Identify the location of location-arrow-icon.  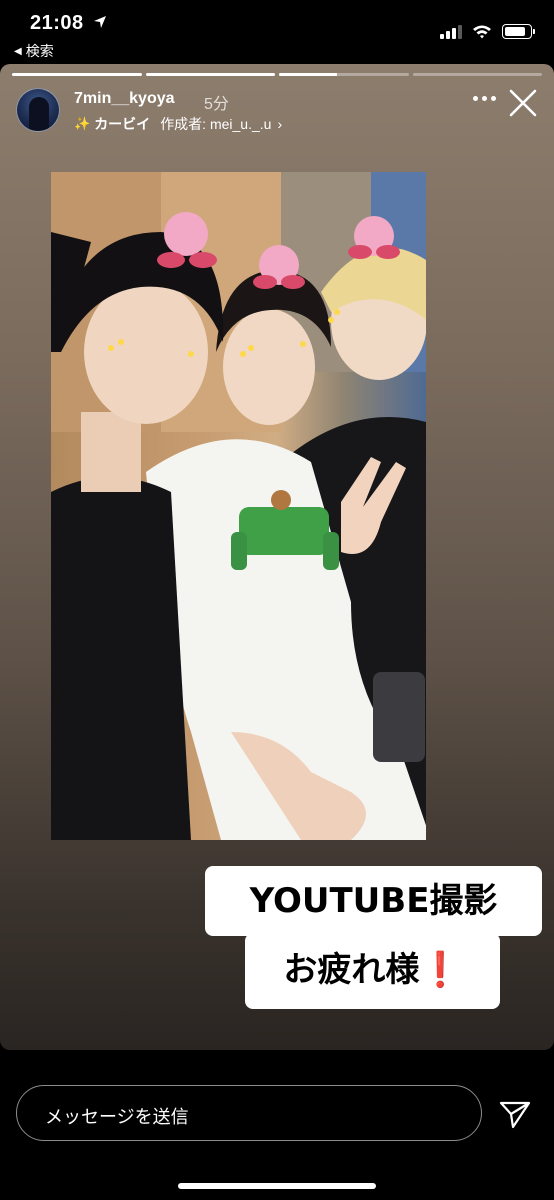
(100, 22).